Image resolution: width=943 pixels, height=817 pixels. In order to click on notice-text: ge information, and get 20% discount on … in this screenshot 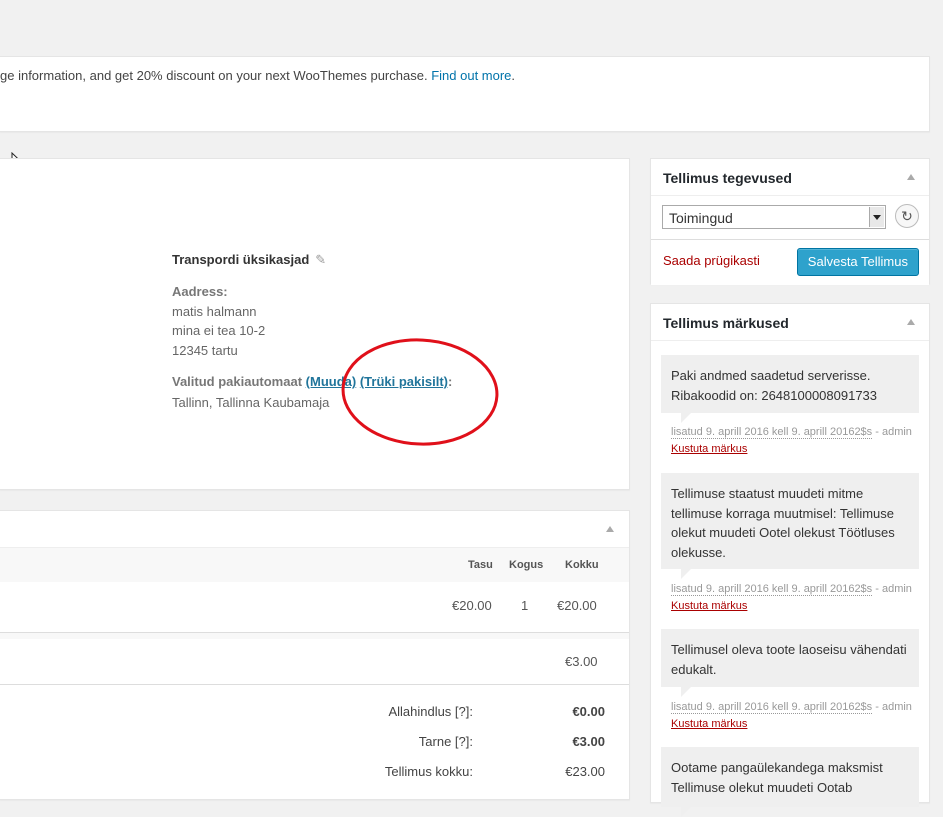, I will do `click(257, 75)`.